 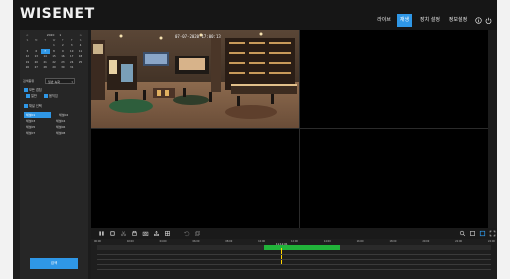 What do you see at coordinates (167, 233) in the screenshot?
I see `split-view-icon` at bounding box center [167, 233].